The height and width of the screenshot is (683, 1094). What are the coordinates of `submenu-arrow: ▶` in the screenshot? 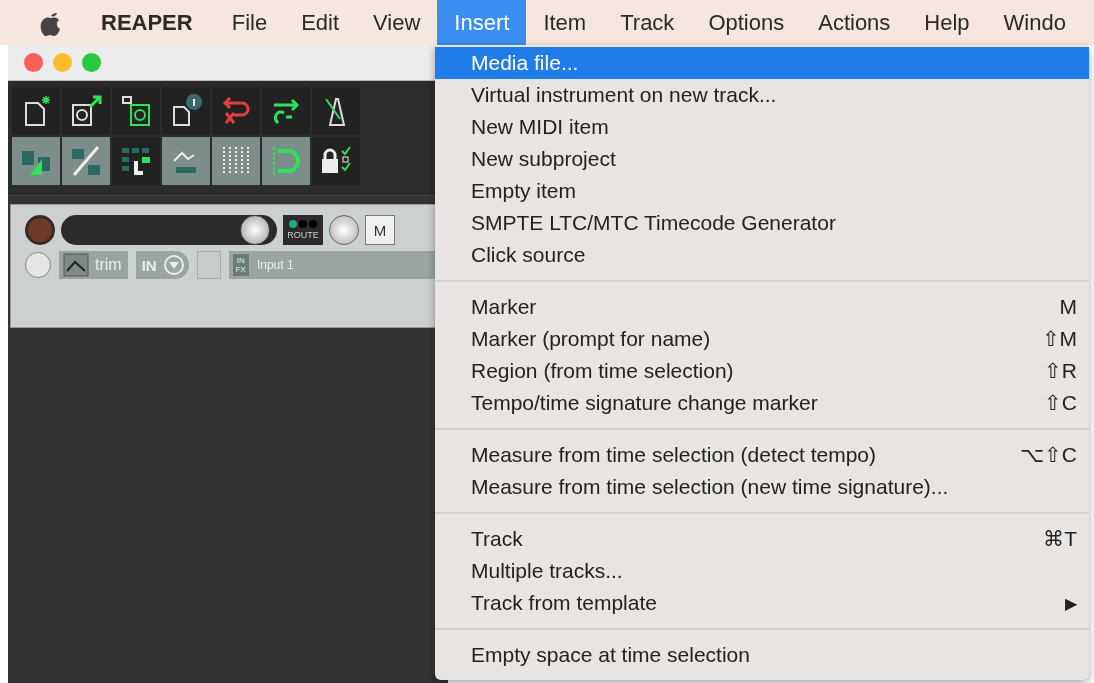 It's located at (1071, 603).